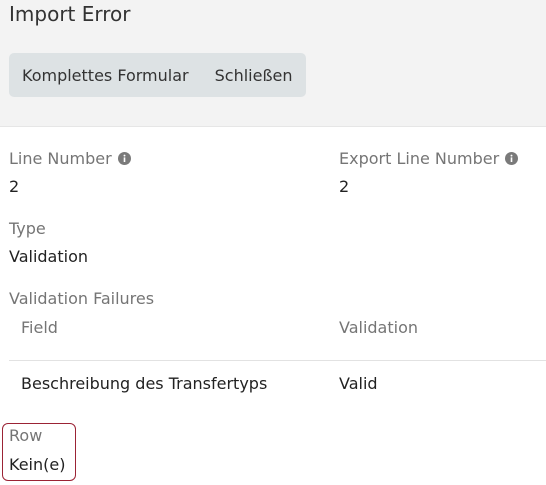  What do you see at coordinates (26, 435) in the screenshot?
I see `row-label: Row` at bounding box center [26, 435].